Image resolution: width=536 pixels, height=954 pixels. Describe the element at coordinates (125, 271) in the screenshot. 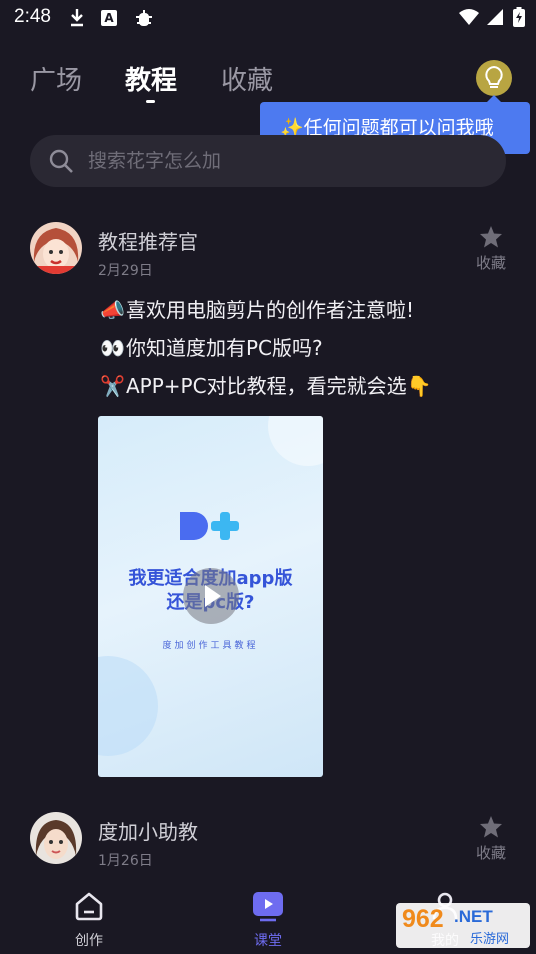

I see `post-date: 2月29日` at that location.